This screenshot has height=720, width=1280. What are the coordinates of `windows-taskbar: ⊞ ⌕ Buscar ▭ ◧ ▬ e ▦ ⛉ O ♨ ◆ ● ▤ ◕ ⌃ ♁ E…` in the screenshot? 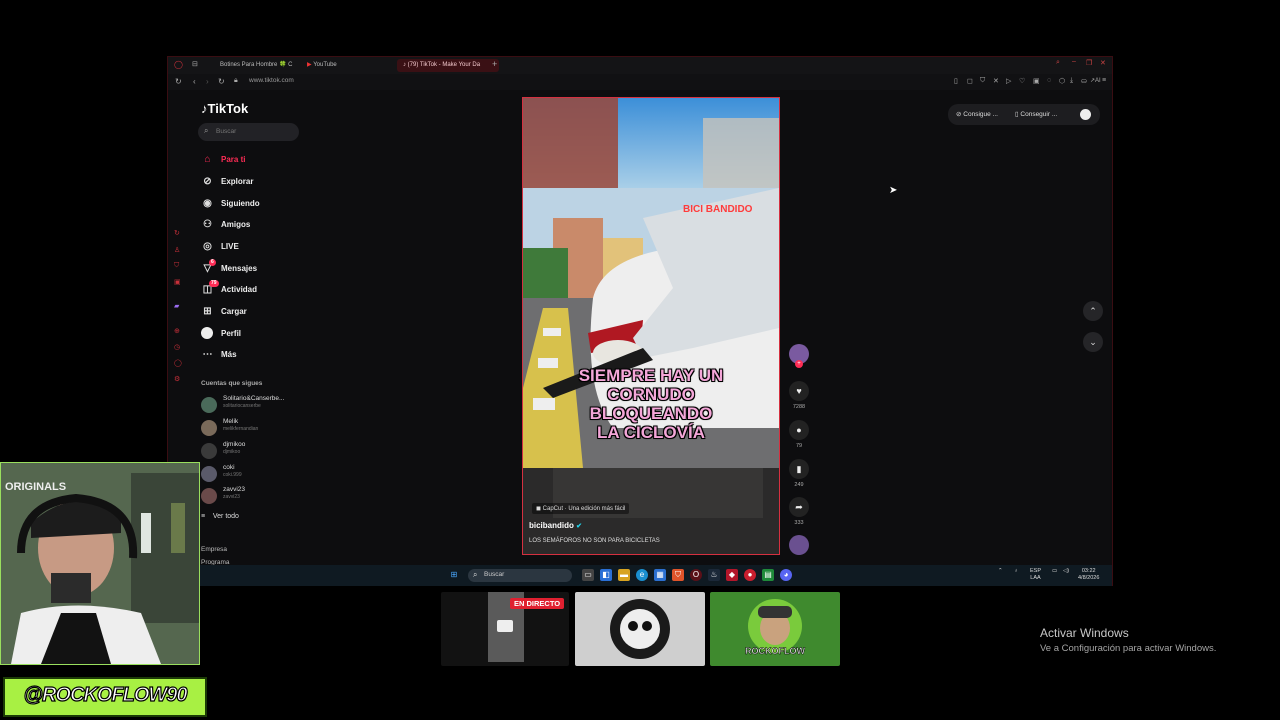 It's located at (640, 575).